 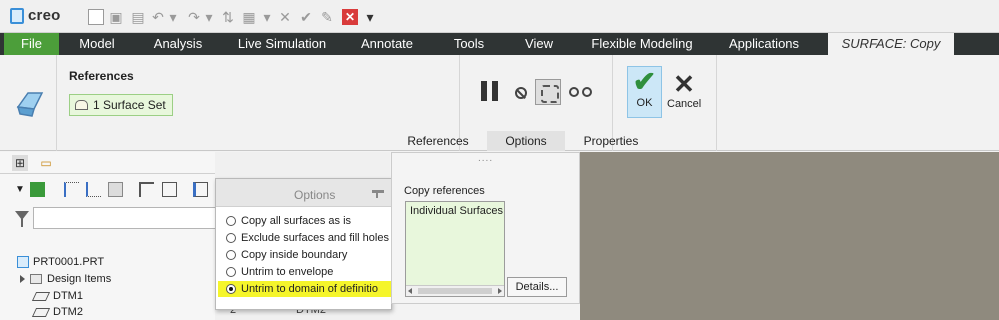 I want to click on model-tree-tab-icon: ⊞, so click(x=20, y=163).